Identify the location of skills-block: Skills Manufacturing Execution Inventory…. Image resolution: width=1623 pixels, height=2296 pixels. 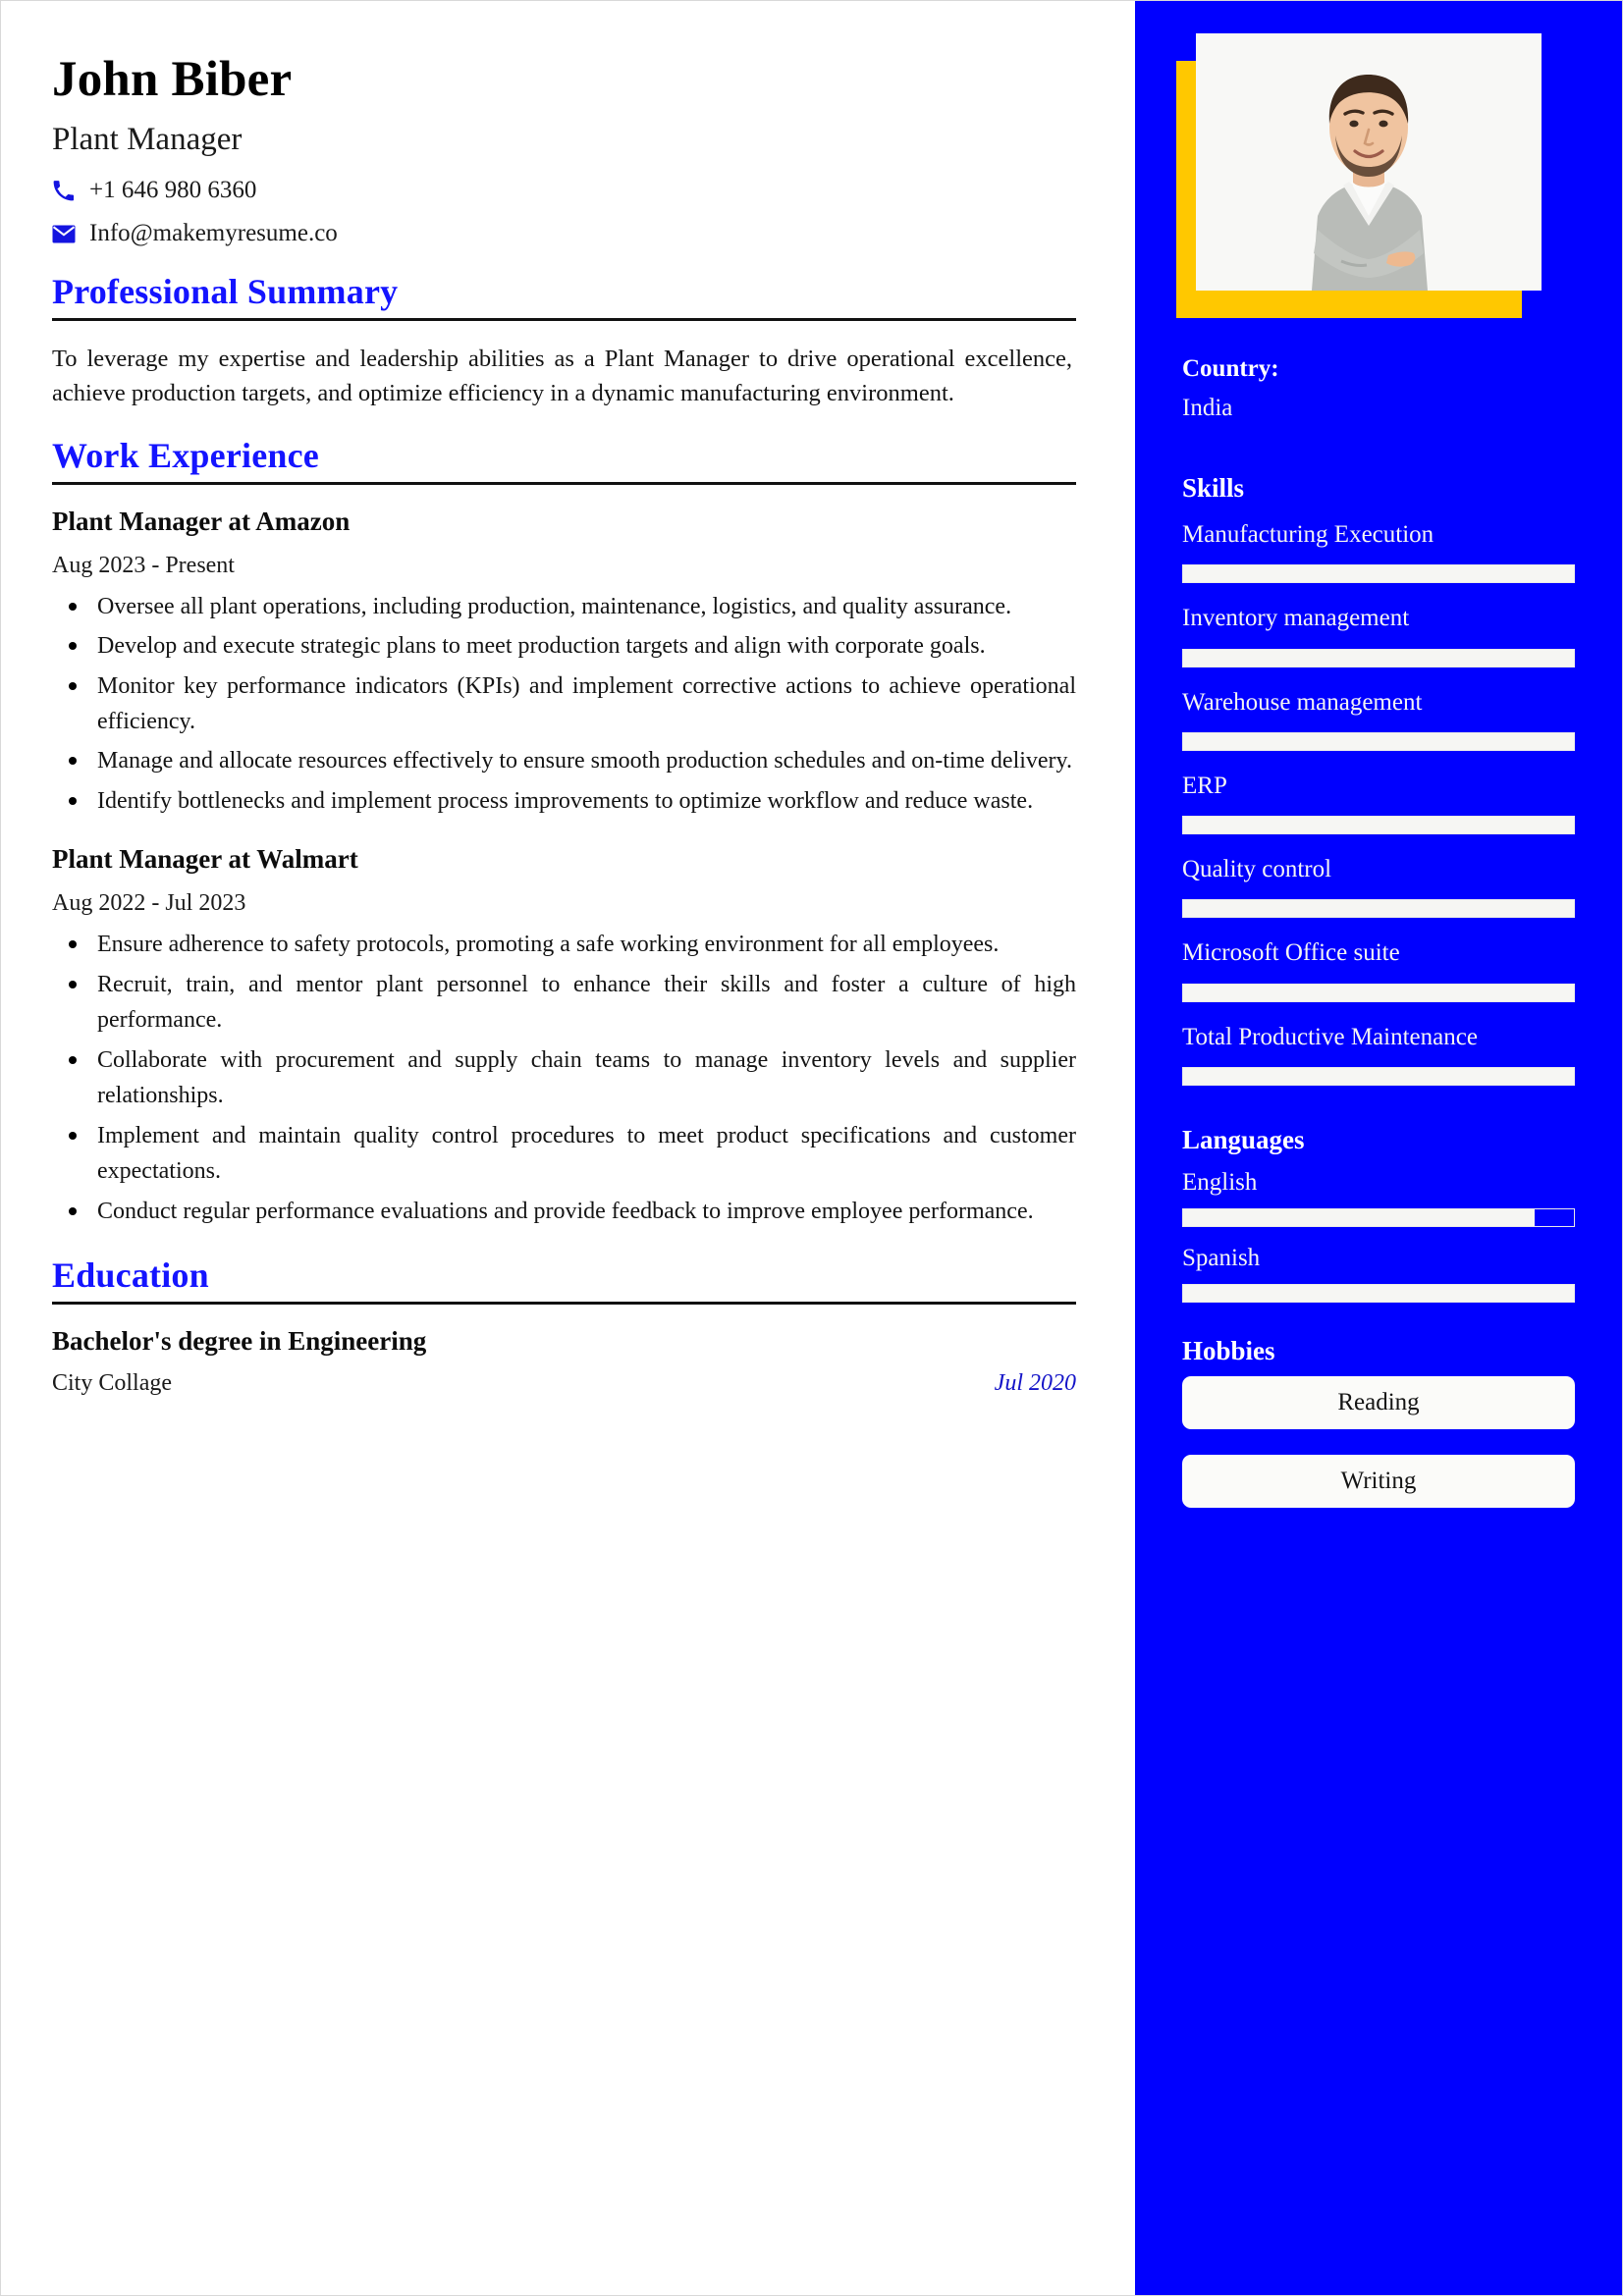
(1378, 779).